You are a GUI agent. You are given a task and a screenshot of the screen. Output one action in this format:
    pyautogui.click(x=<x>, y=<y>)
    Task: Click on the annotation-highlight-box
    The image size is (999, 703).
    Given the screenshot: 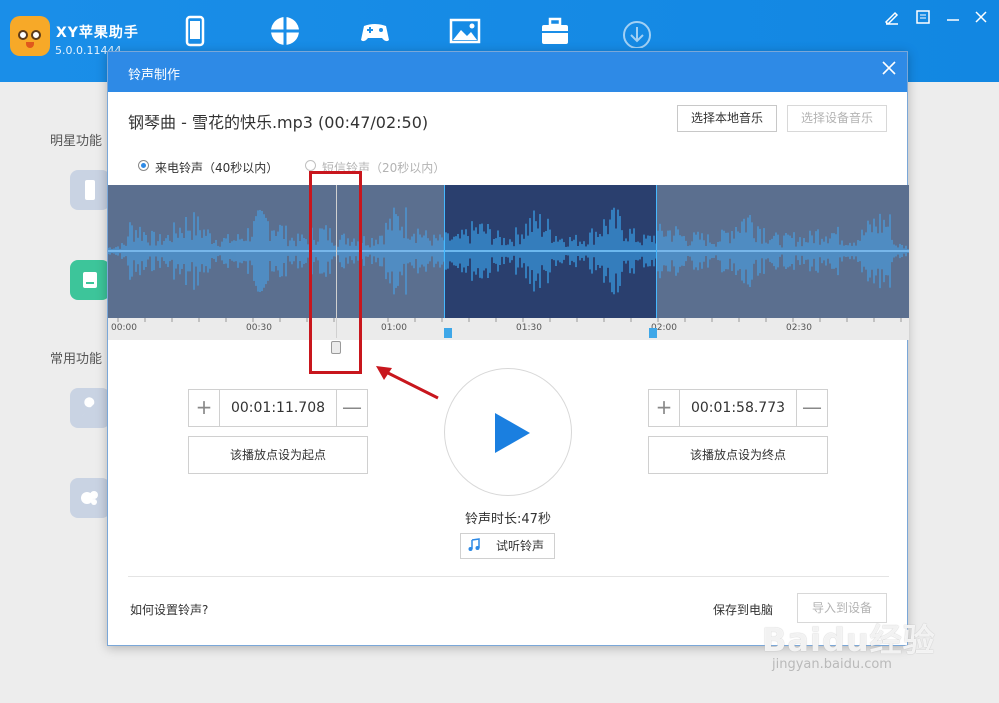 What is the action you would take?
    pyautogui.click(x=335, y=272)
    